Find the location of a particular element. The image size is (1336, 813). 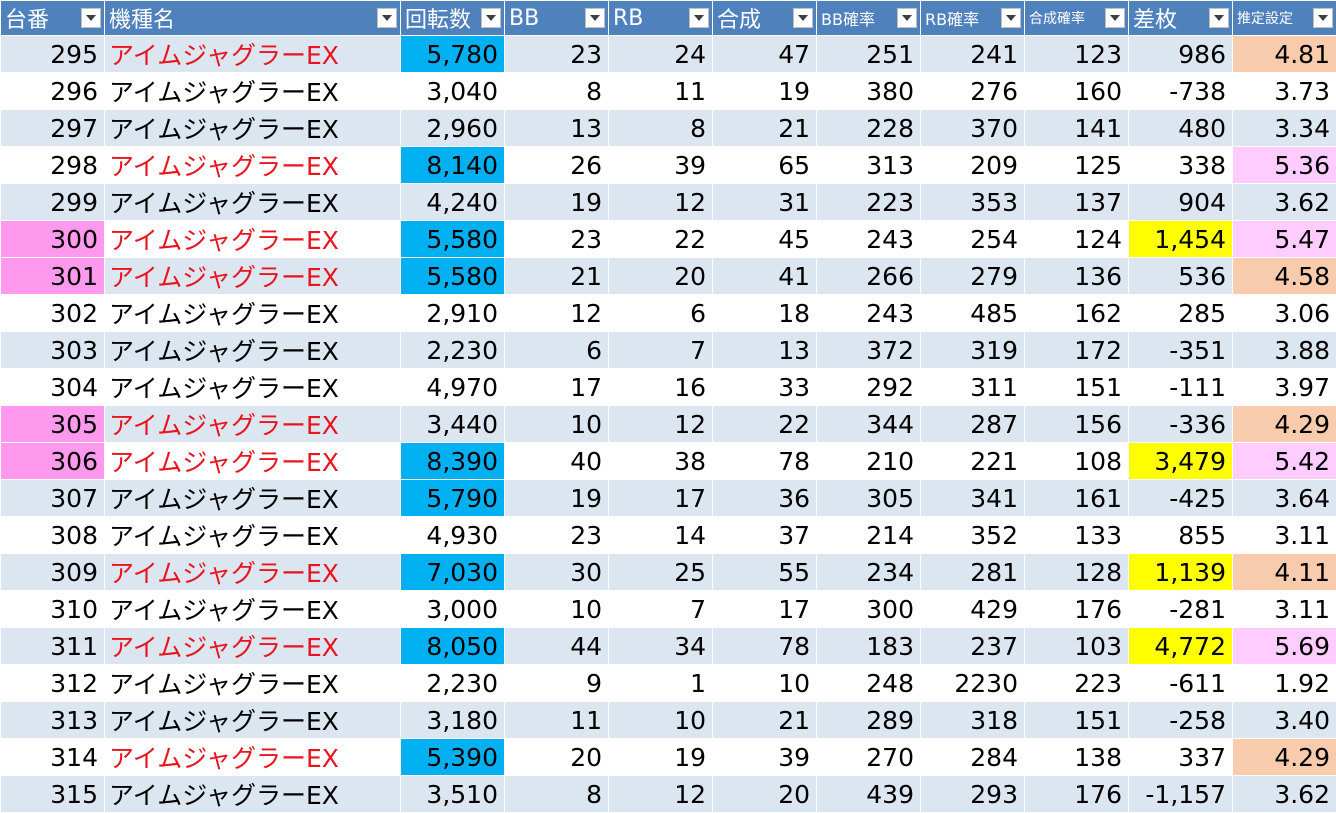

table-cell: 34 is located at coordinates (661, 646).